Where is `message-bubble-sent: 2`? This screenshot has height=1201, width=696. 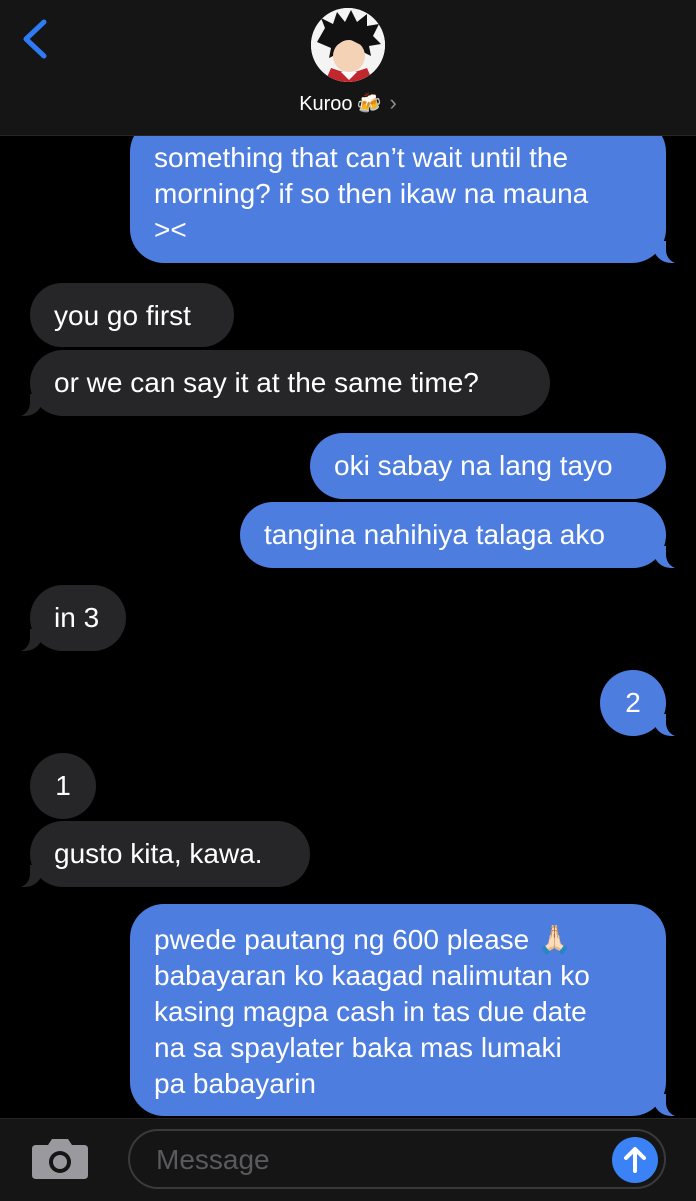
message-bubble-sent: 2 is located at coordinates (644, 703).